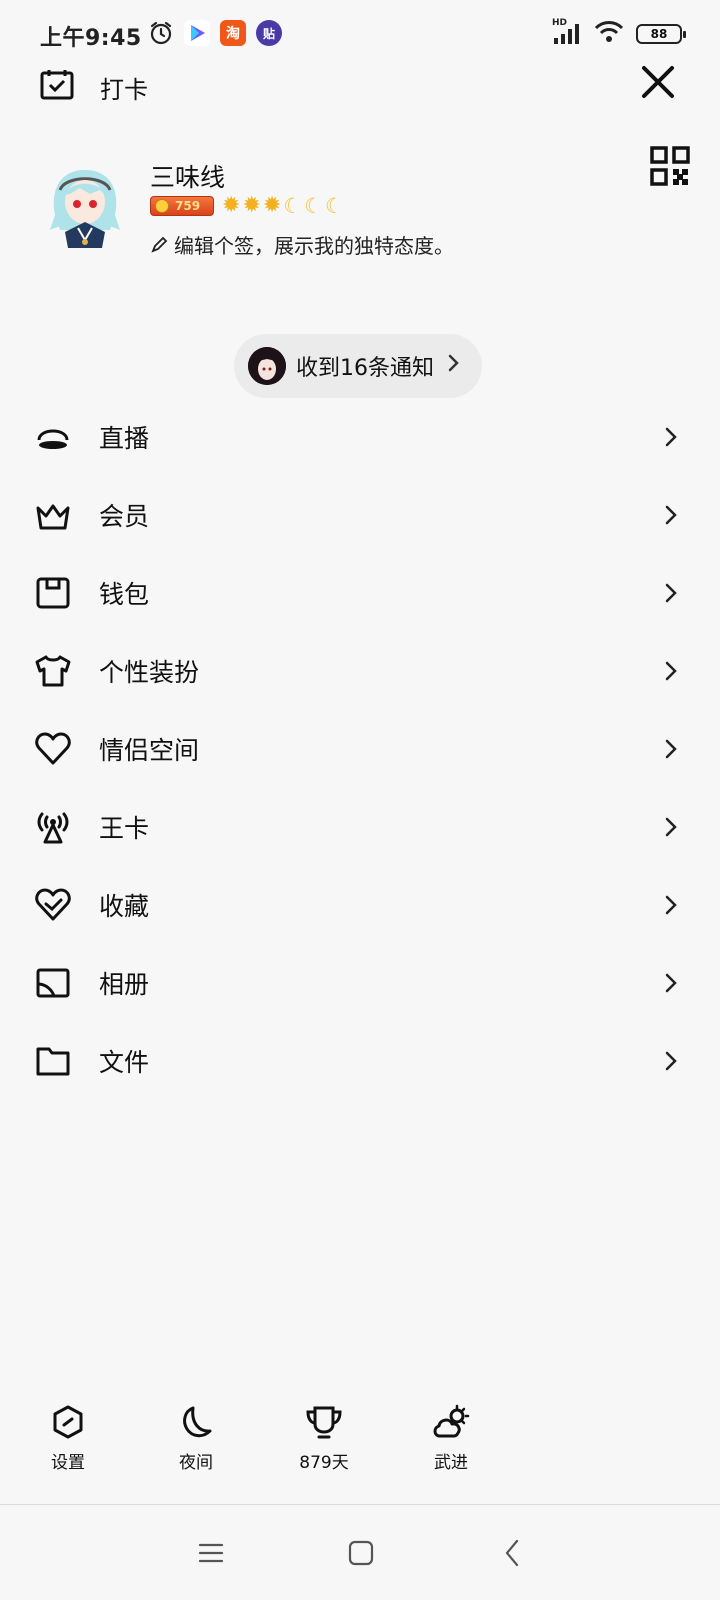  I want to click on weather-label: 武进, so click(451, 1463).